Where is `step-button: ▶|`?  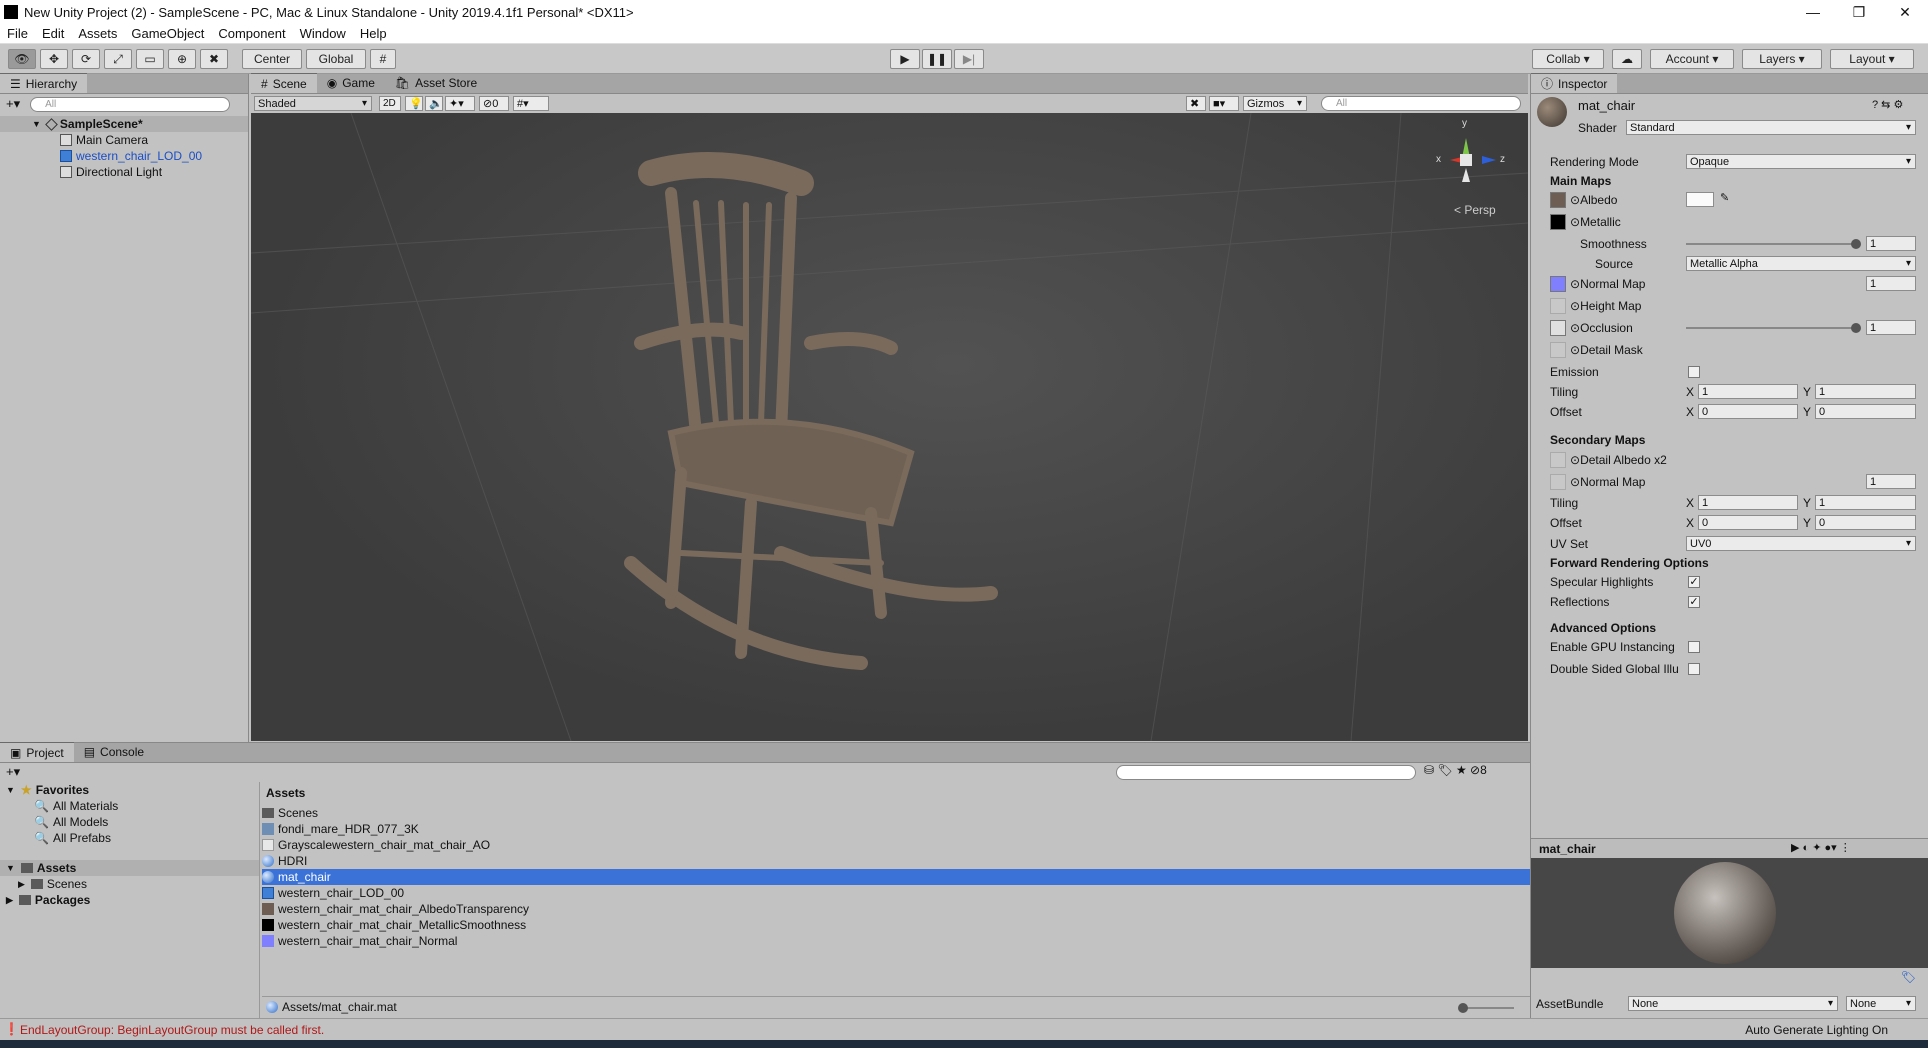 step-button: ▶| is located at coordinates (969, 59).